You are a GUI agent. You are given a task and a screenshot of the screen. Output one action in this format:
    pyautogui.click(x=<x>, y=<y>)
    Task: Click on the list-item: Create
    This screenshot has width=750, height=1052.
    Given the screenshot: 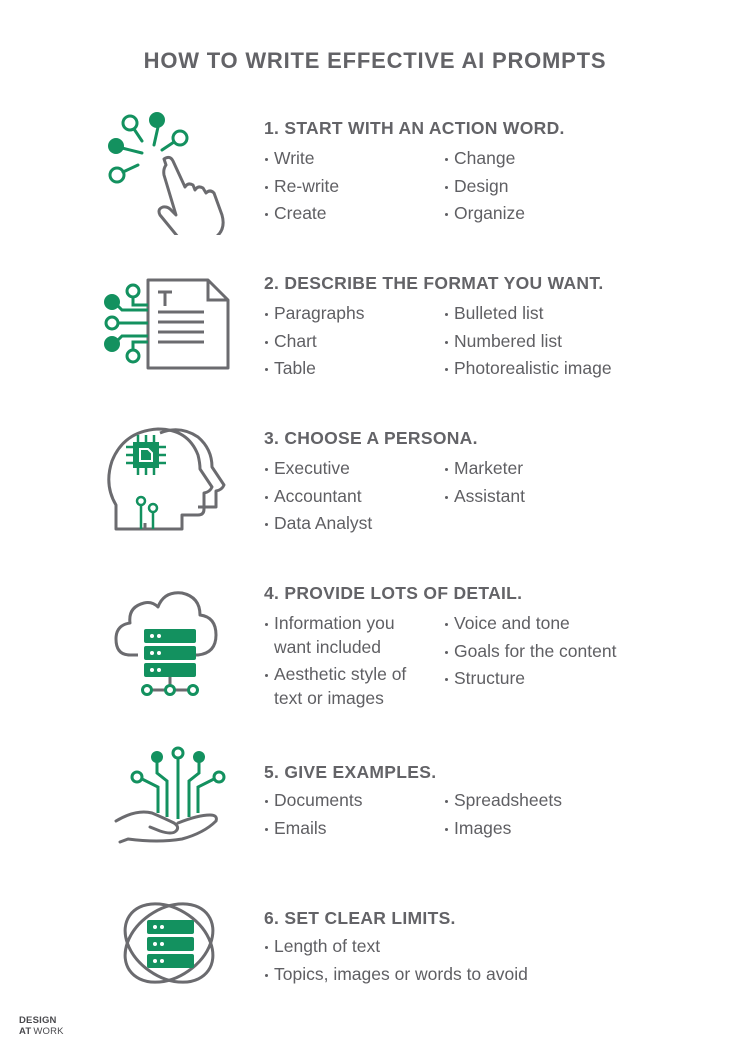 What is the action you would take?
    pyautogui.click(x=301, y=214)
    